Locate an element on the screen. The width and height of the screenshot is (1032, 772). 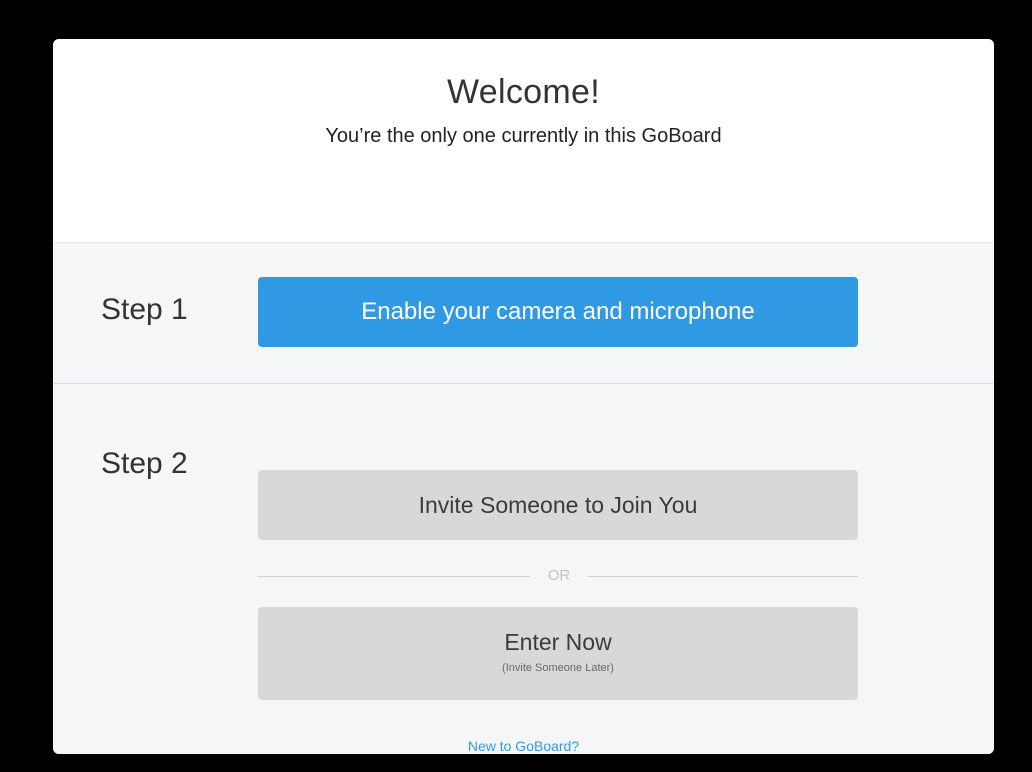
invite-someone-button: Invite Someone to Join You is located at coordinates (558, 505).